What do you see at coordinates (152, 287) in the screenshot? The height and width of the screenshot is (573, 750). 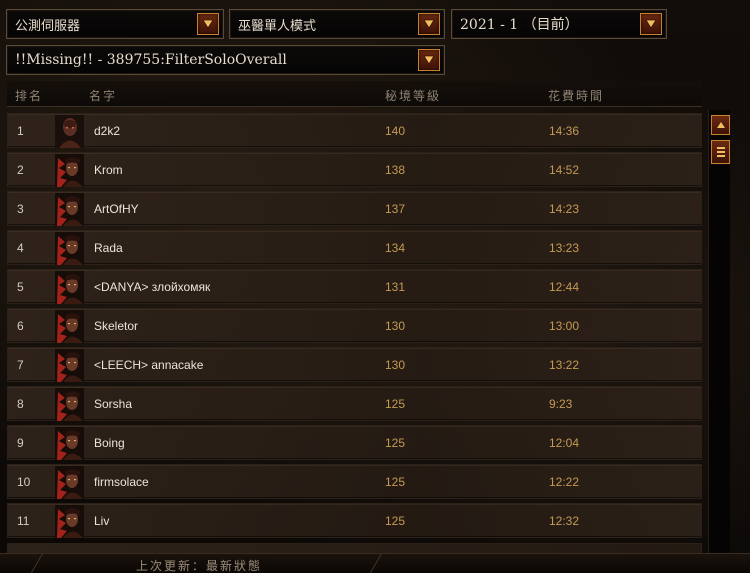 I see `row-player-name: <DANYA> злойхомяк` at bounding box center [152, 287].